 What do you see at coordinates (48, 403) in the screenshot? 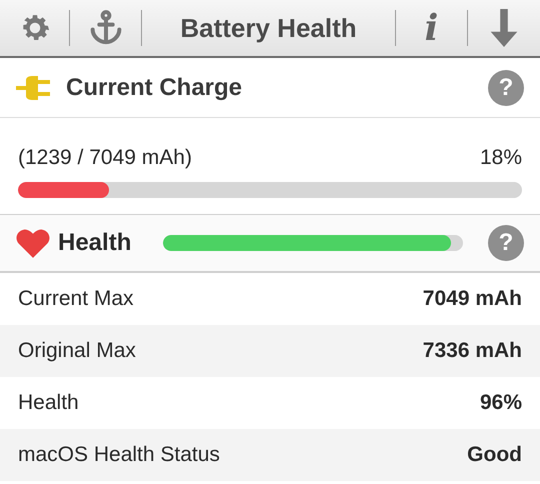
I see `row-label: Health` at bounding box center [48, 403].